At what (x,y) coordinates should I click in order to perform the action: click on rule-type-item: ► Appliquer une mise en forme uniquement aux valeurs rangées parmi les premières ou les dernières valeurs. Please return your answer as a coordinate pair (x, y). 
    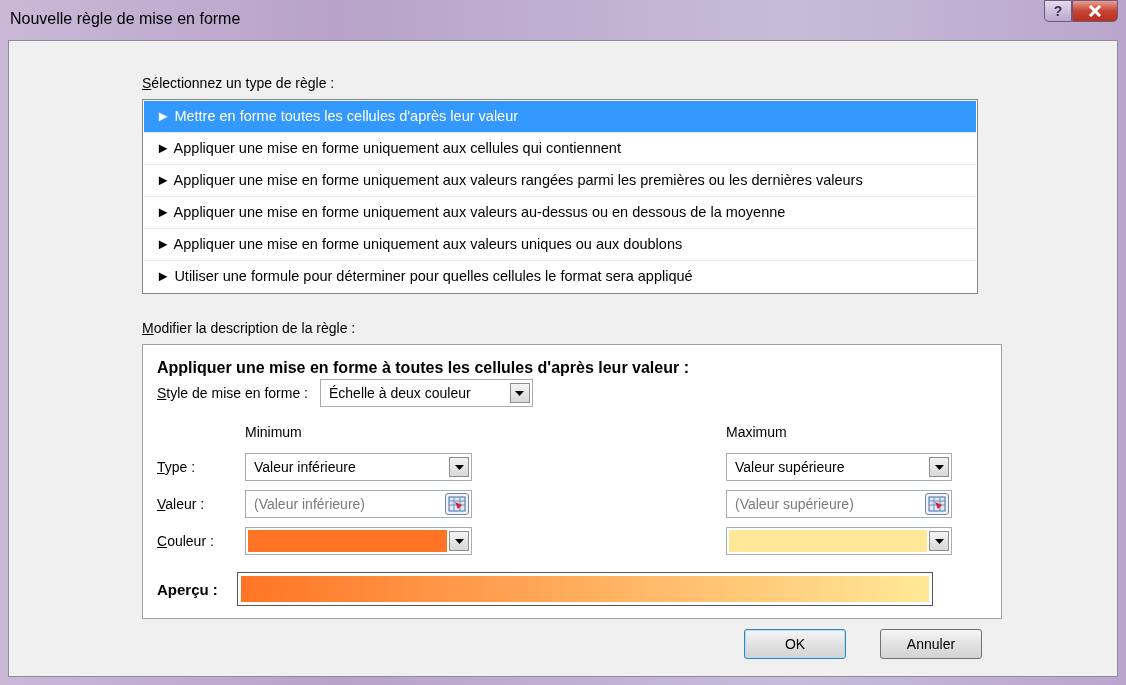
    Looking at the image, I should click on (560, 181).